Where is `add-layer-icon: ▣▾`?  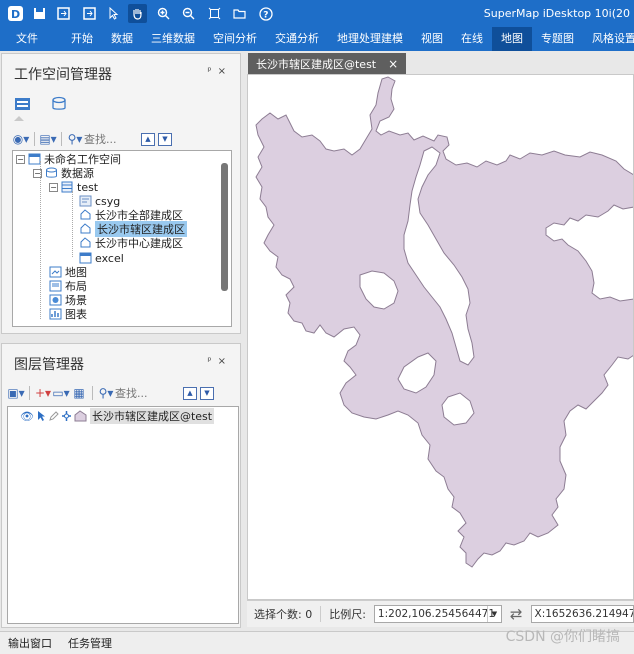
add-layer-icon: ▣▾ is located at coordinates (16, 393).